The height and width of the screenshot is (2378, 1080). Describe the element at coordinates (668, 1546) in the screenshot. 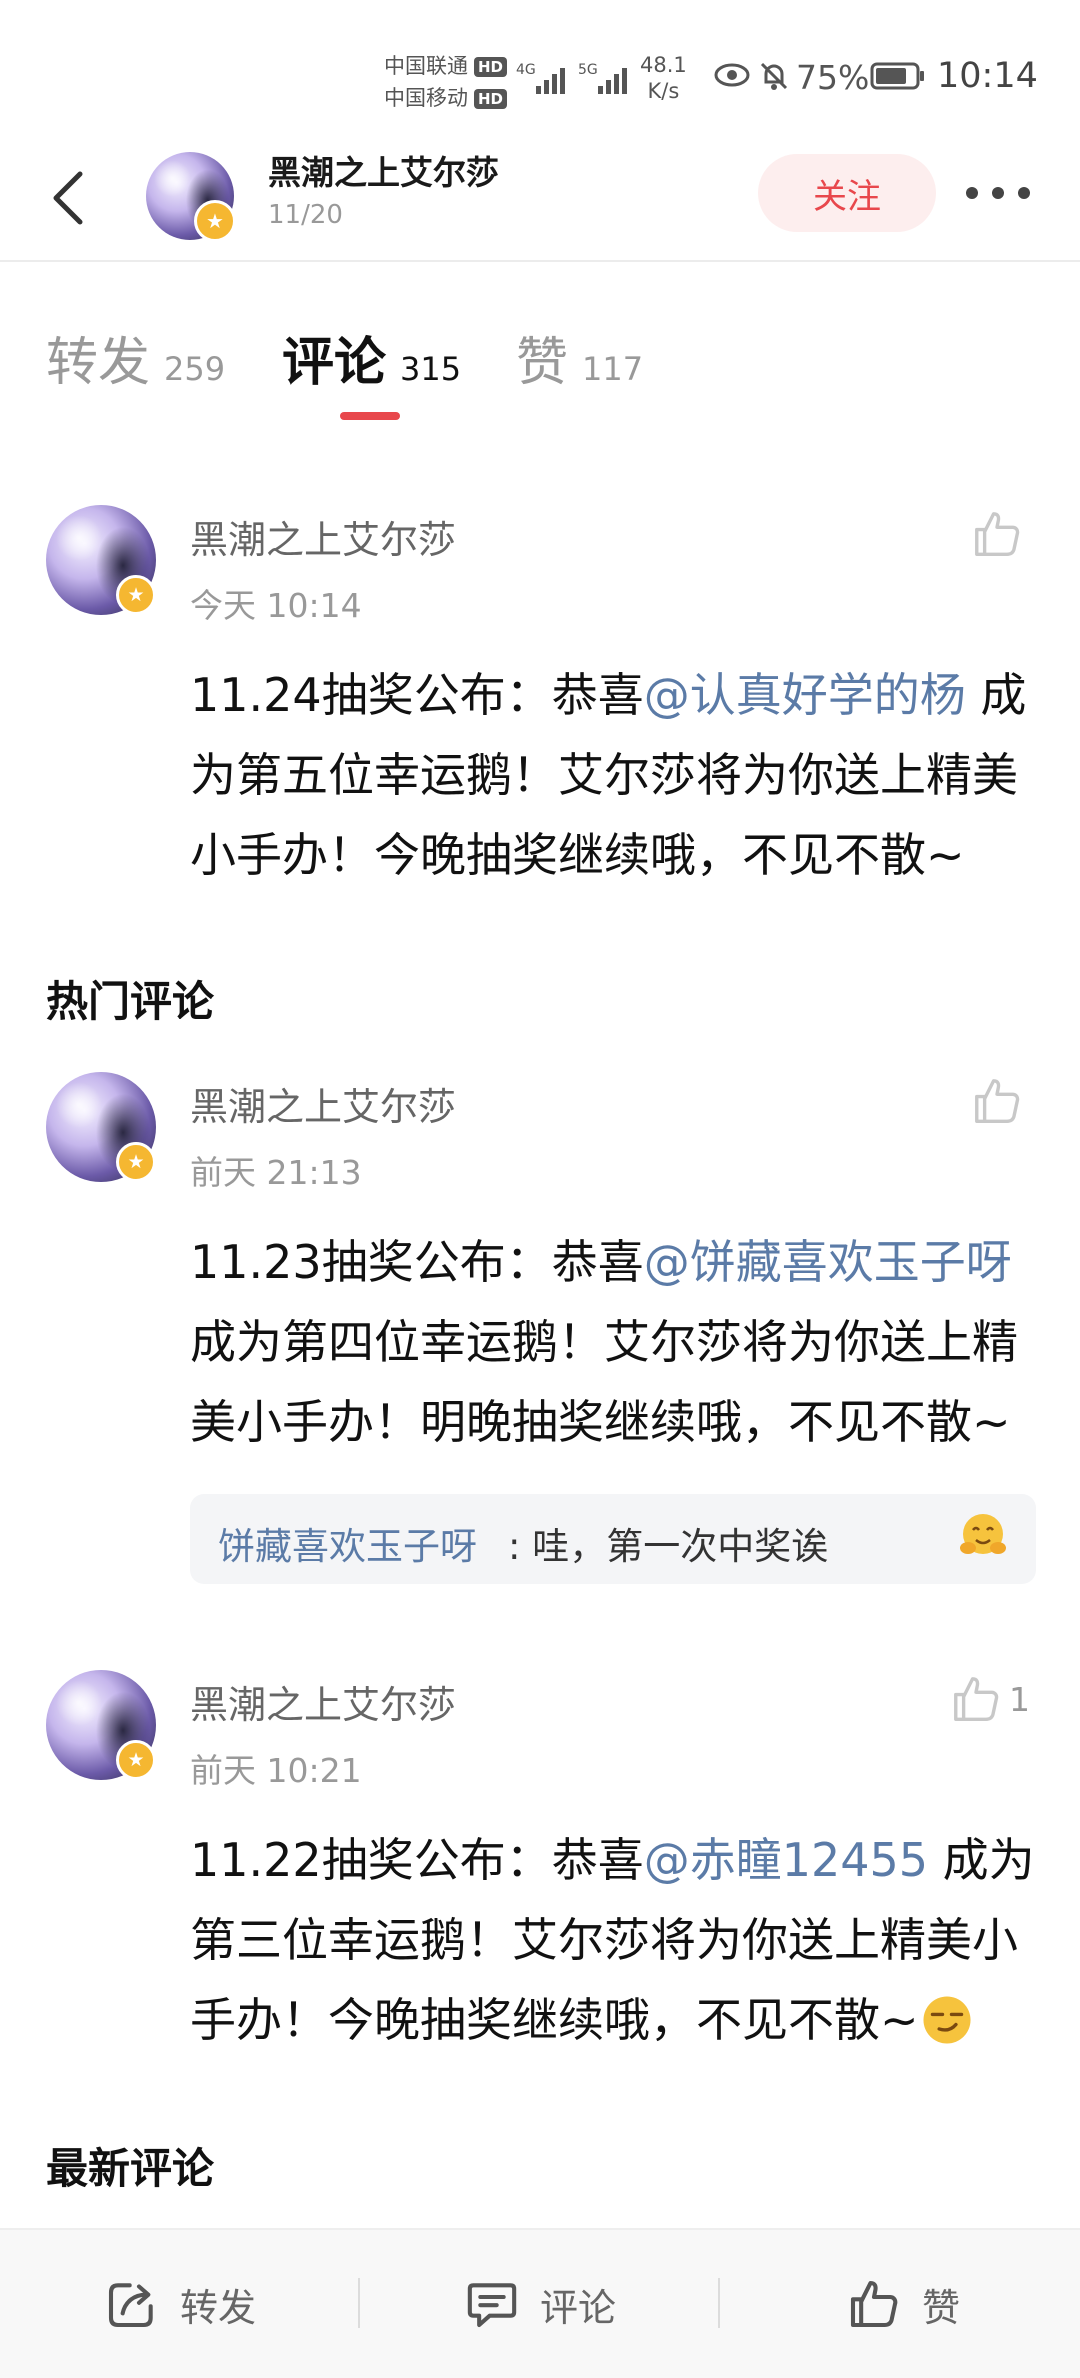

I see `reply-text: : 哇，第一次中奖诶` at that location.